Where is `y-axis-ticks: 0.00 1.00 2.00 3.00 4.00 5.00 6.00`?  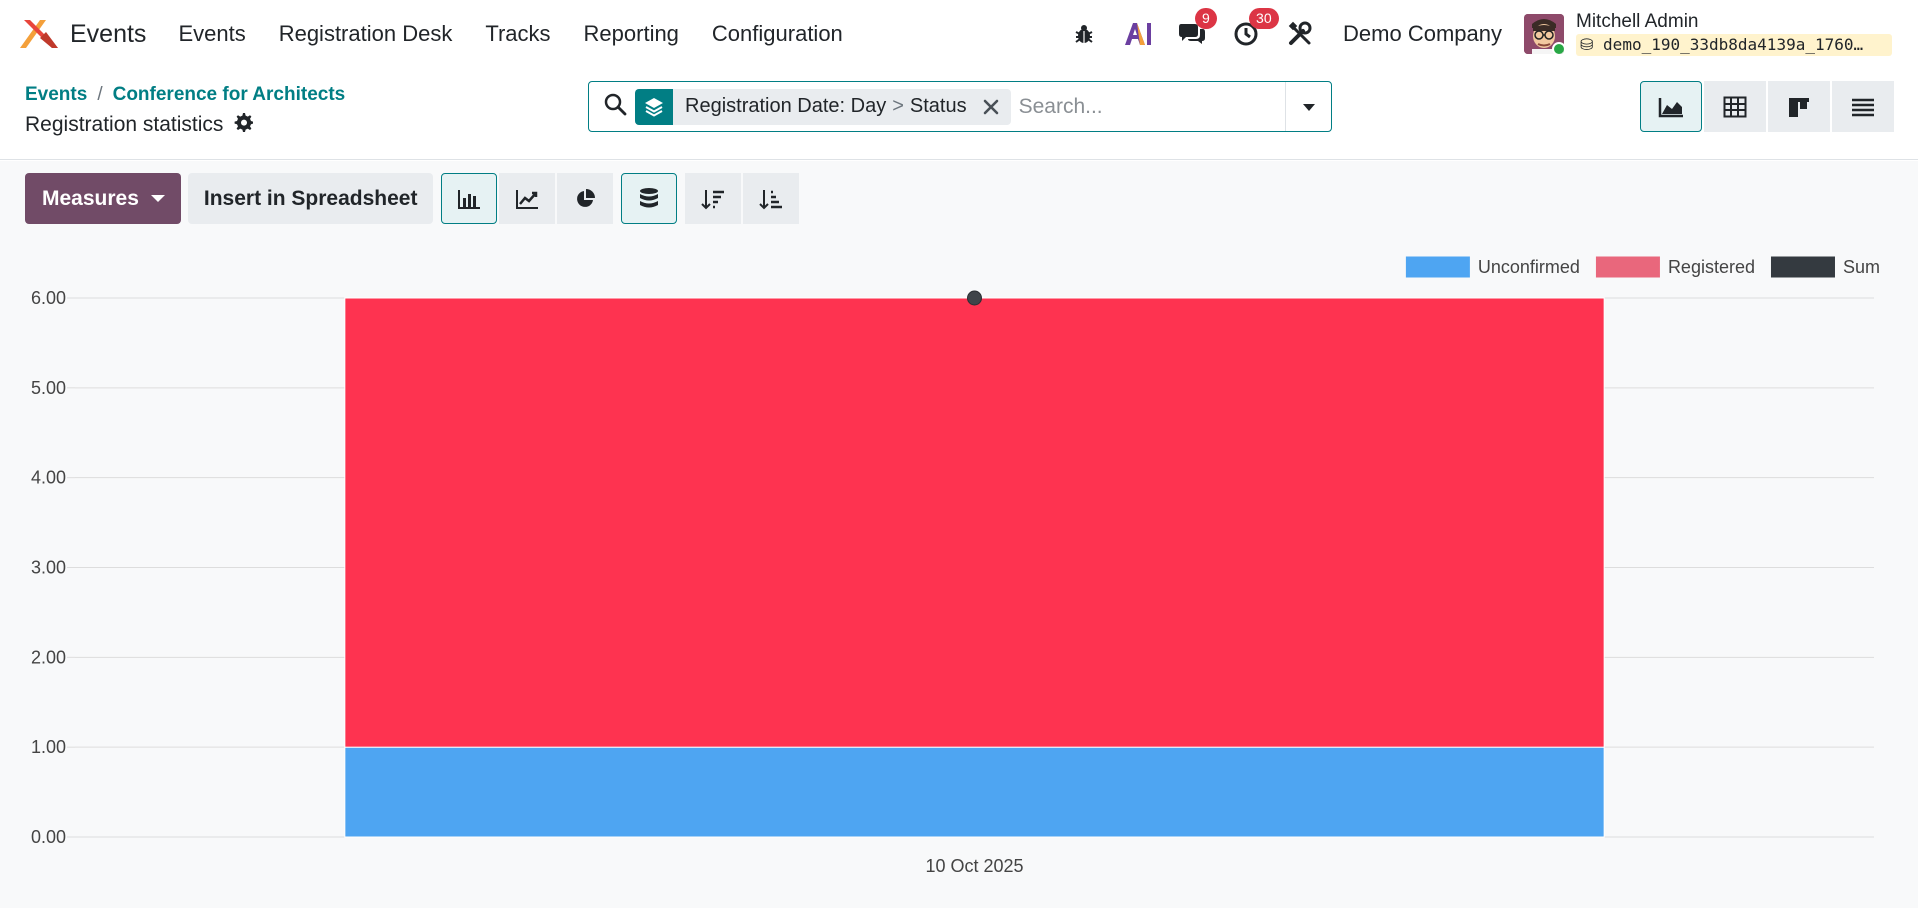
y-axis-ticks: 0.00 1.00 2.00 3.00 4.00 5.00 6.00 is located at coordinates (48, 567).